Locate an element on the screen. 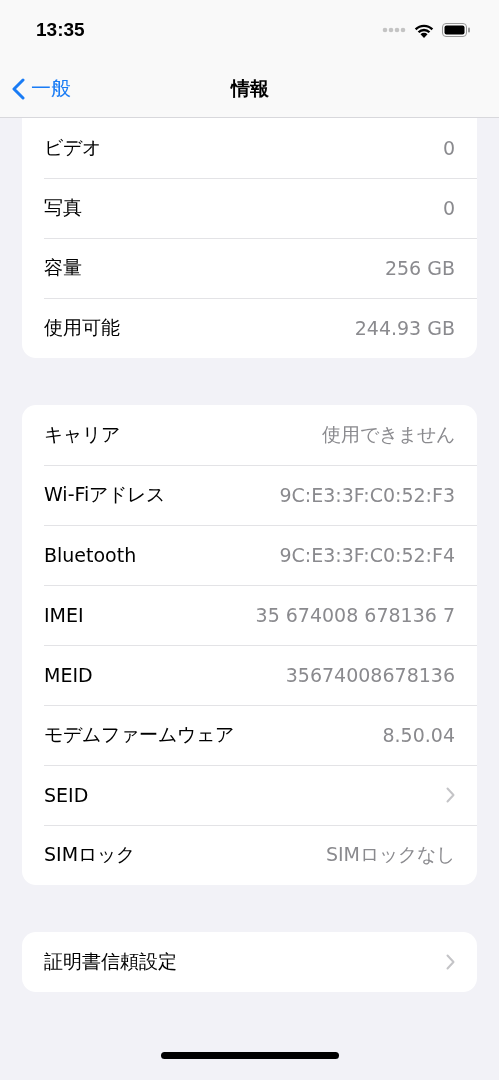  row-label: ビデオ is located at coordinates (72, 147).